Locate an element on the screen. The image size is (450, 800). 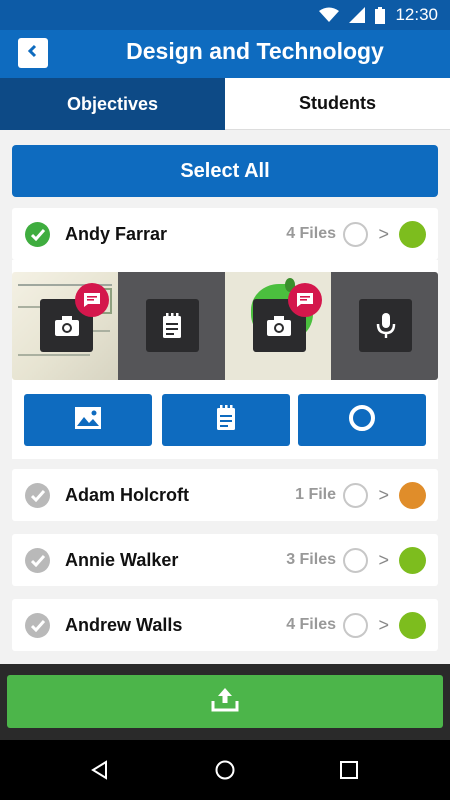
back-triangle-icon is located at coordinates (100, 770).